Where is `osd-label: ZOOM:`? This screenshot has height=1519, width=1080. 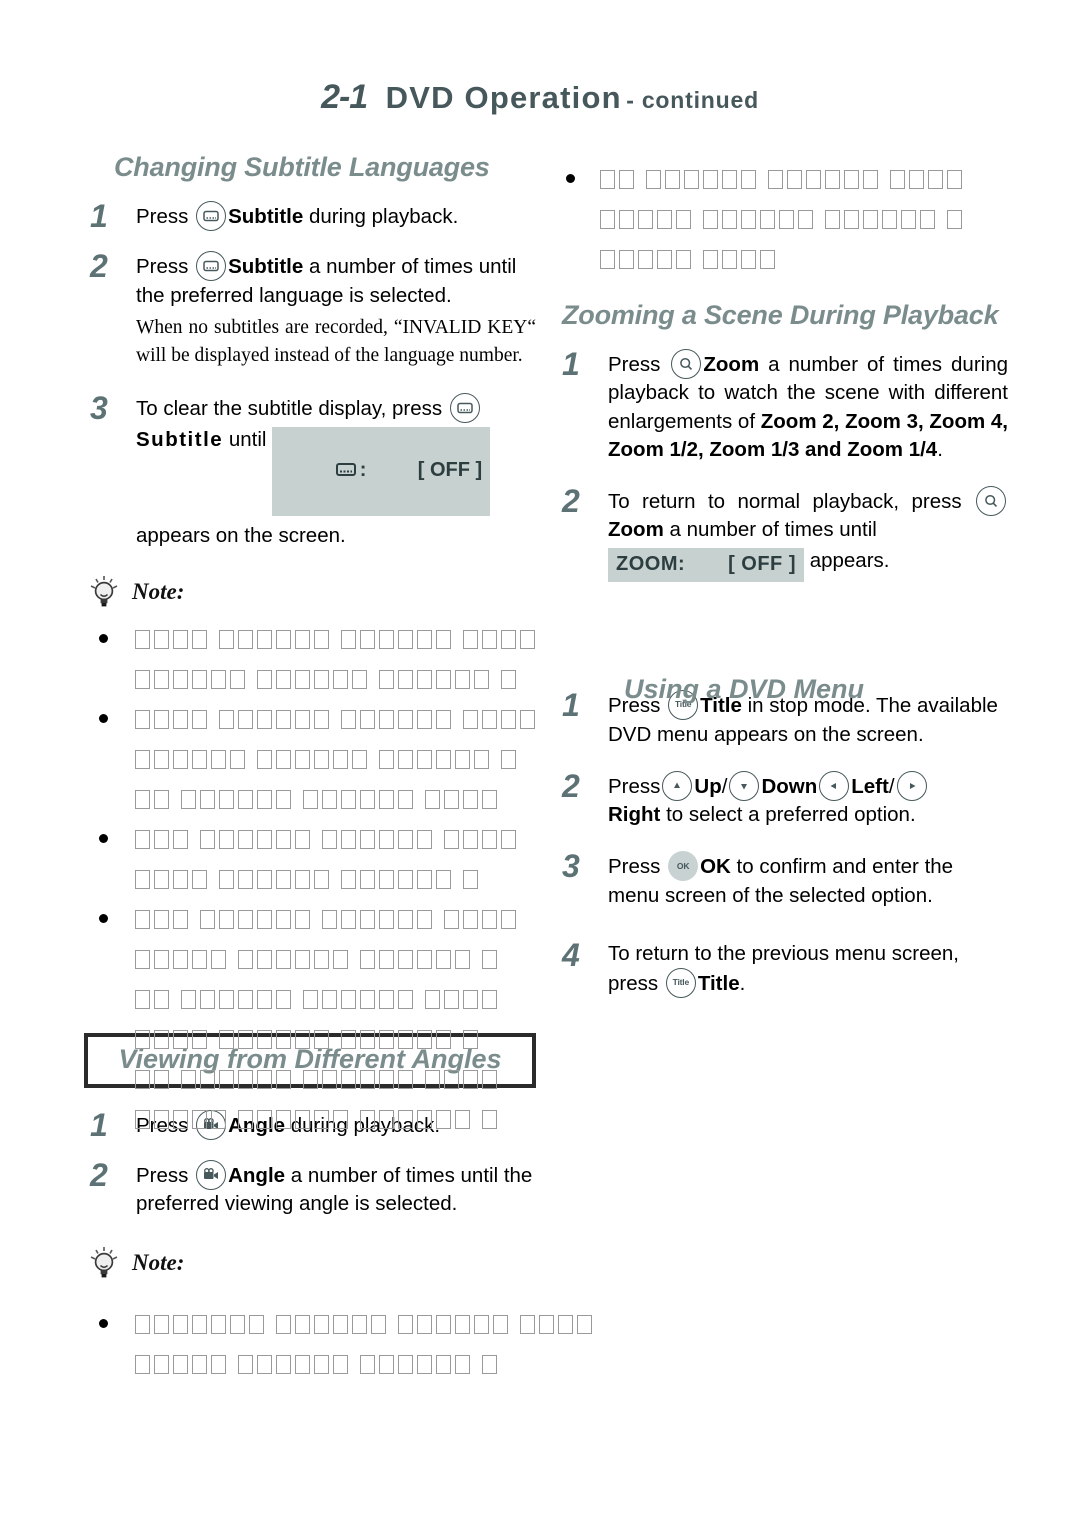 osd-label: ZOOM: is located at coordinates (651, 563).